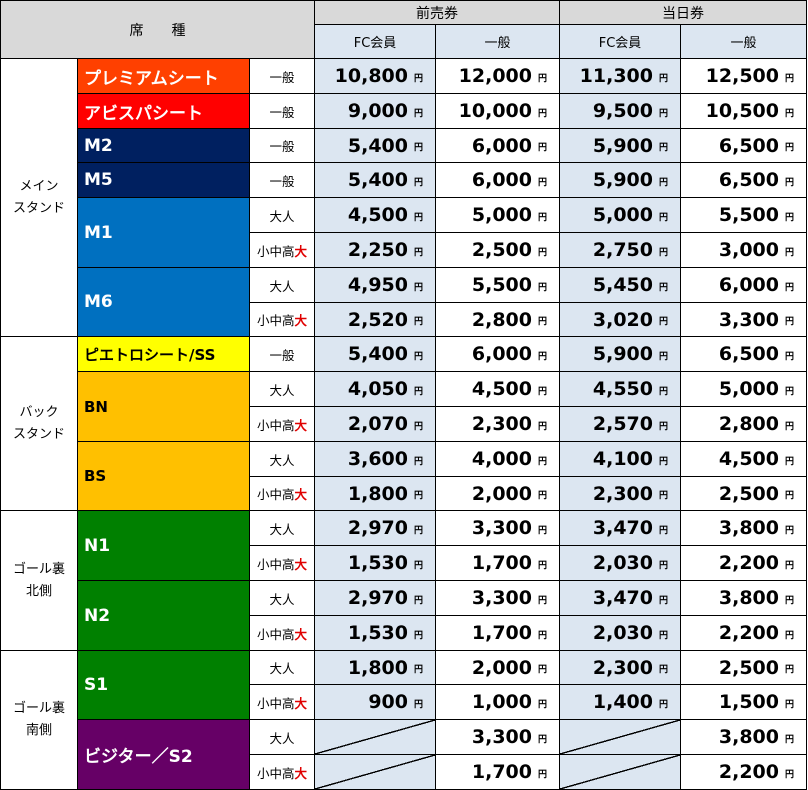  Describe the element at coordinates (164, 354) in the screenshot. I see `seat-name: ピエトロシート/SS` at that location.